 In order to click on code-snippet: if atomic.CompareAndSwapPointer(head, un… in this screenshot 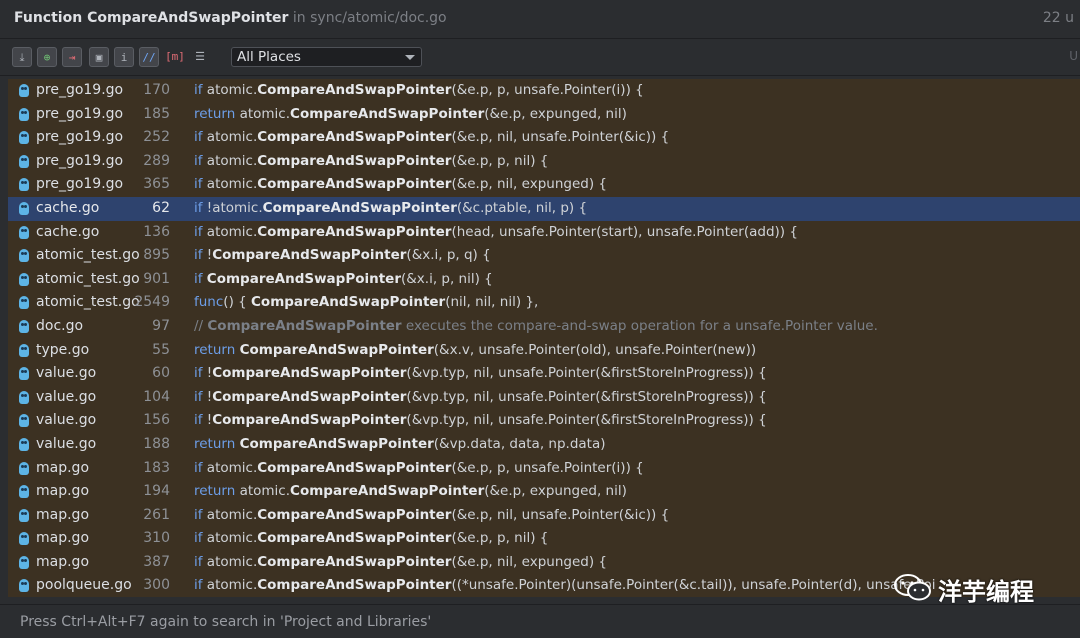, I will do `click(496, 233)`.